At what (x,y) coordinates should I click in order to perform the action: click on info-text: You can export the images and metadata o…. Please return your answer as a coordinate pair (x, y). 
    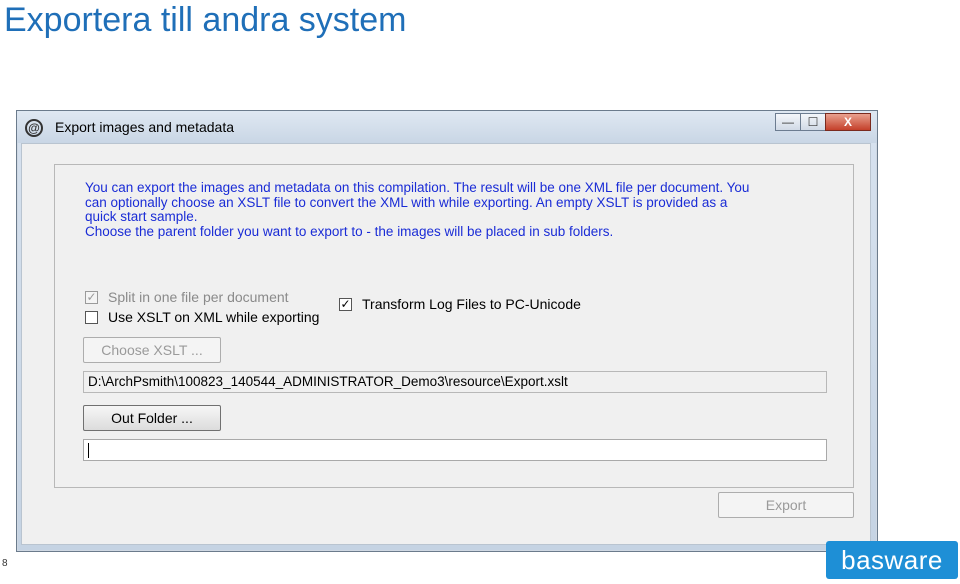
    Looking at the image, I should click on (455, 209).